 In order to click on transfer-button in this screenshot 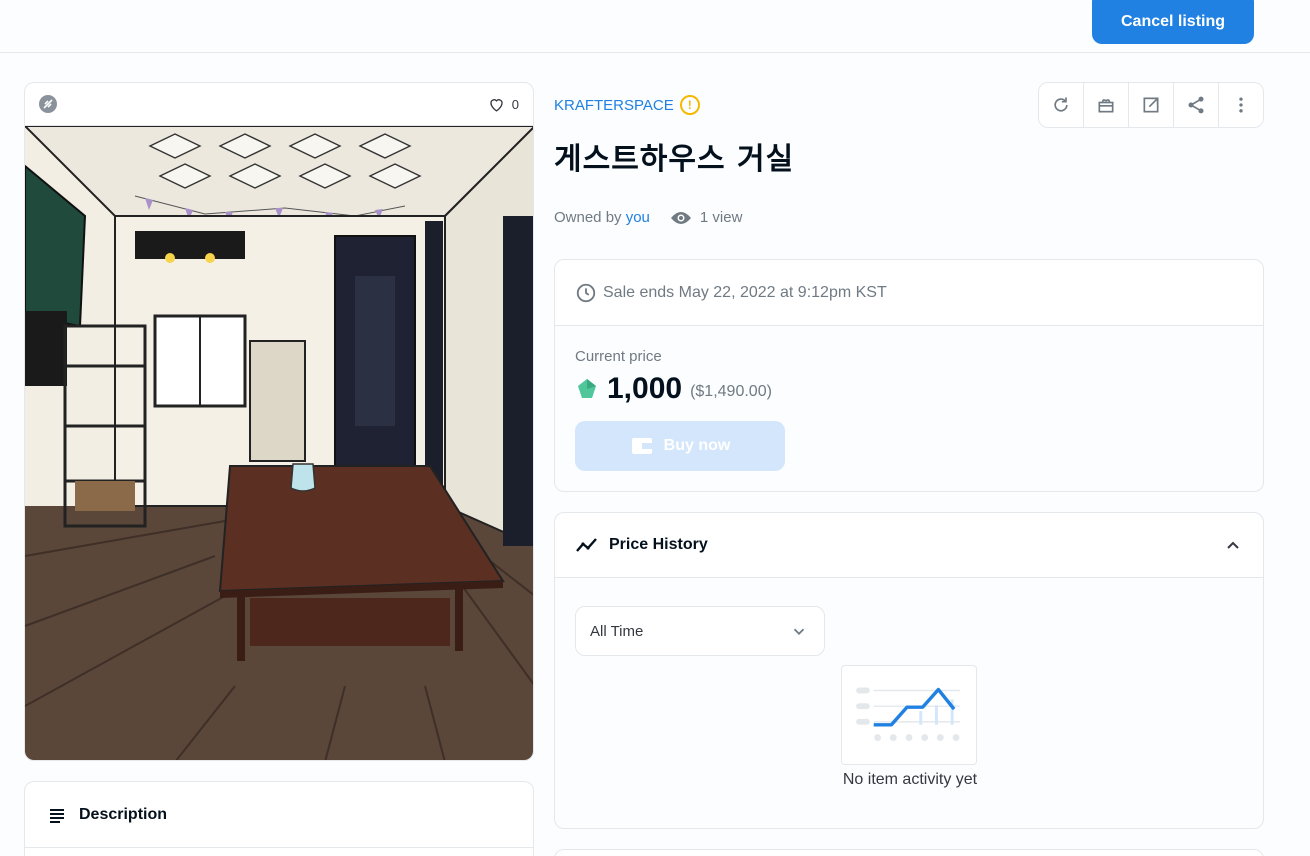, I will do `click(1106, 105)`.